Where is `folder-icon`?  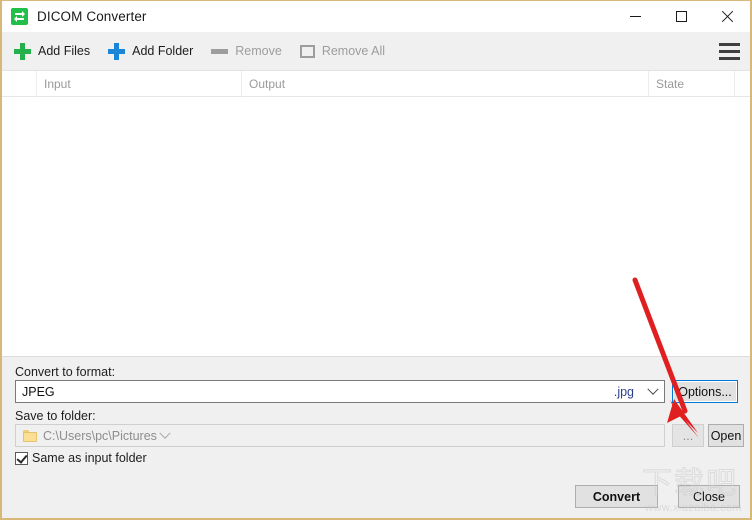 folder-icon is located at coordinates (30, 435).